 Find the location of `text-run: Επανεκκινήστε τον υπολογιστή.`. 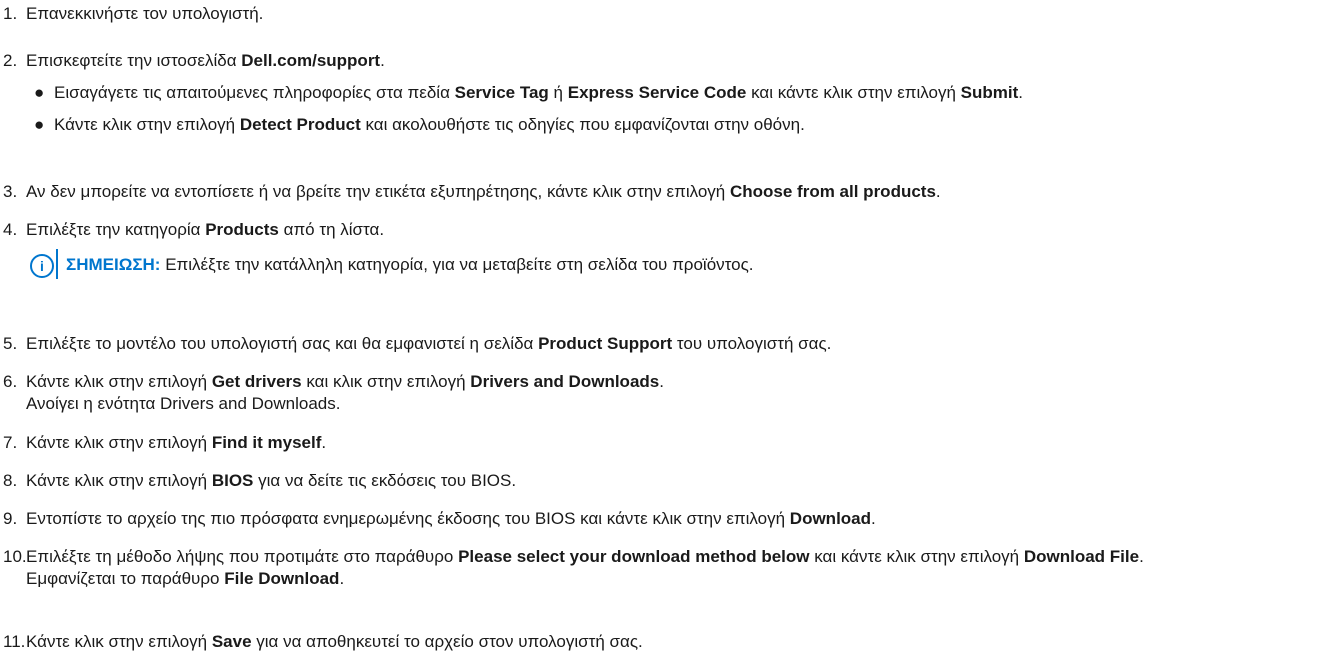

text-run: Επανεκκινήστε τον υπολογιστή. is located at coordinates (145, 13).